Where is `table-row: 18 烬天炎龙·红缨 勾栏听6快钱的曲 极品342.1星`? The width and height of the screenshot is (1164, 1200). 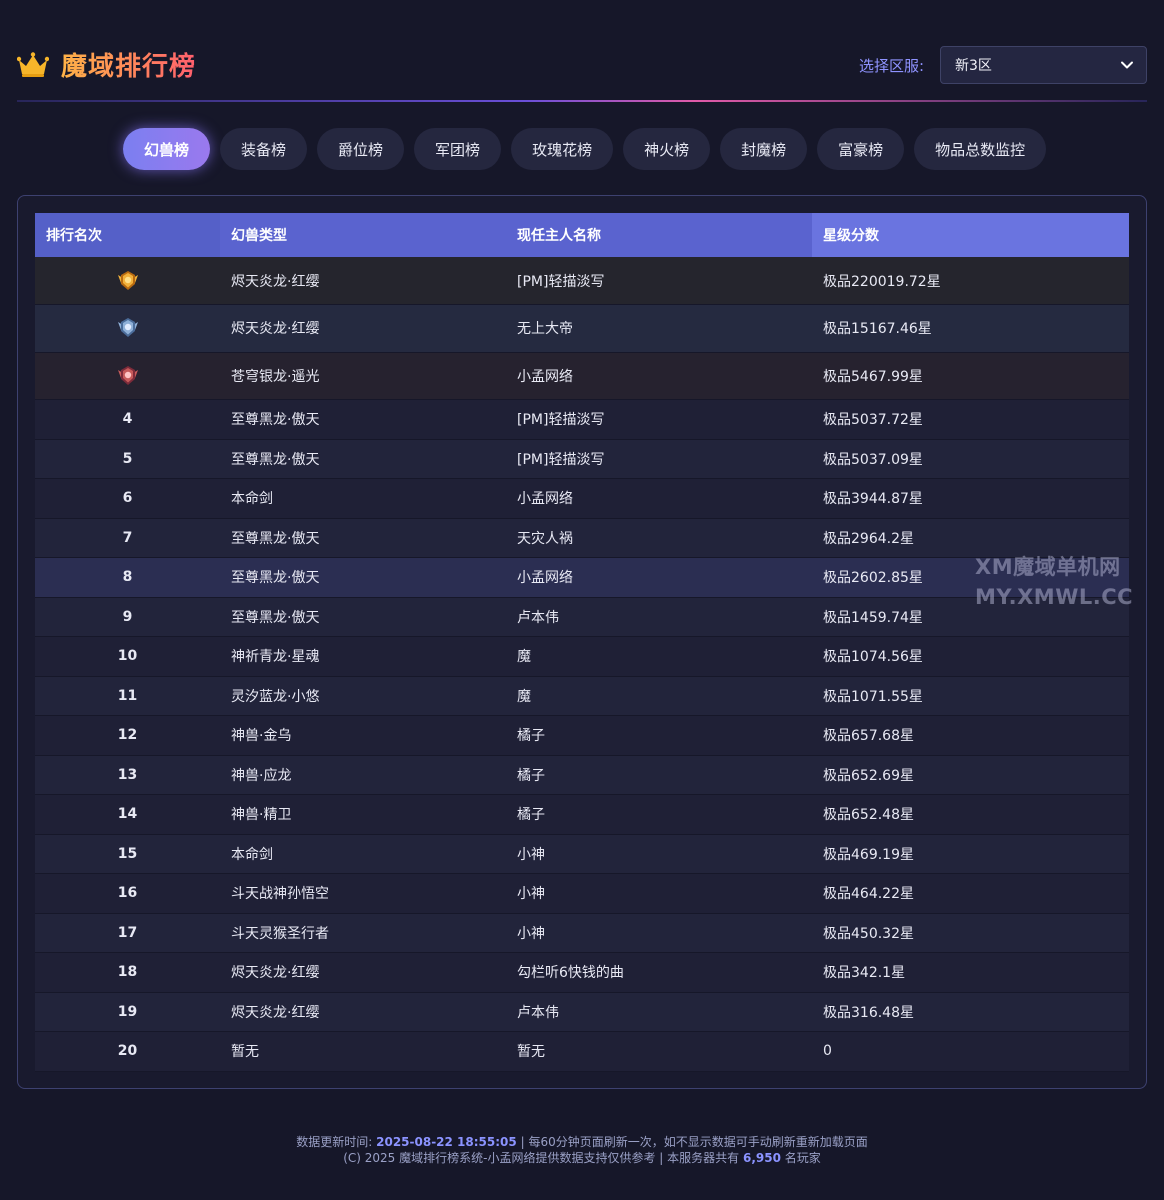
table-row: 18 烬天炎龙·红缨 勾栏听6快钱的曲 极品342.1星 is located at coordinates (582, 972).